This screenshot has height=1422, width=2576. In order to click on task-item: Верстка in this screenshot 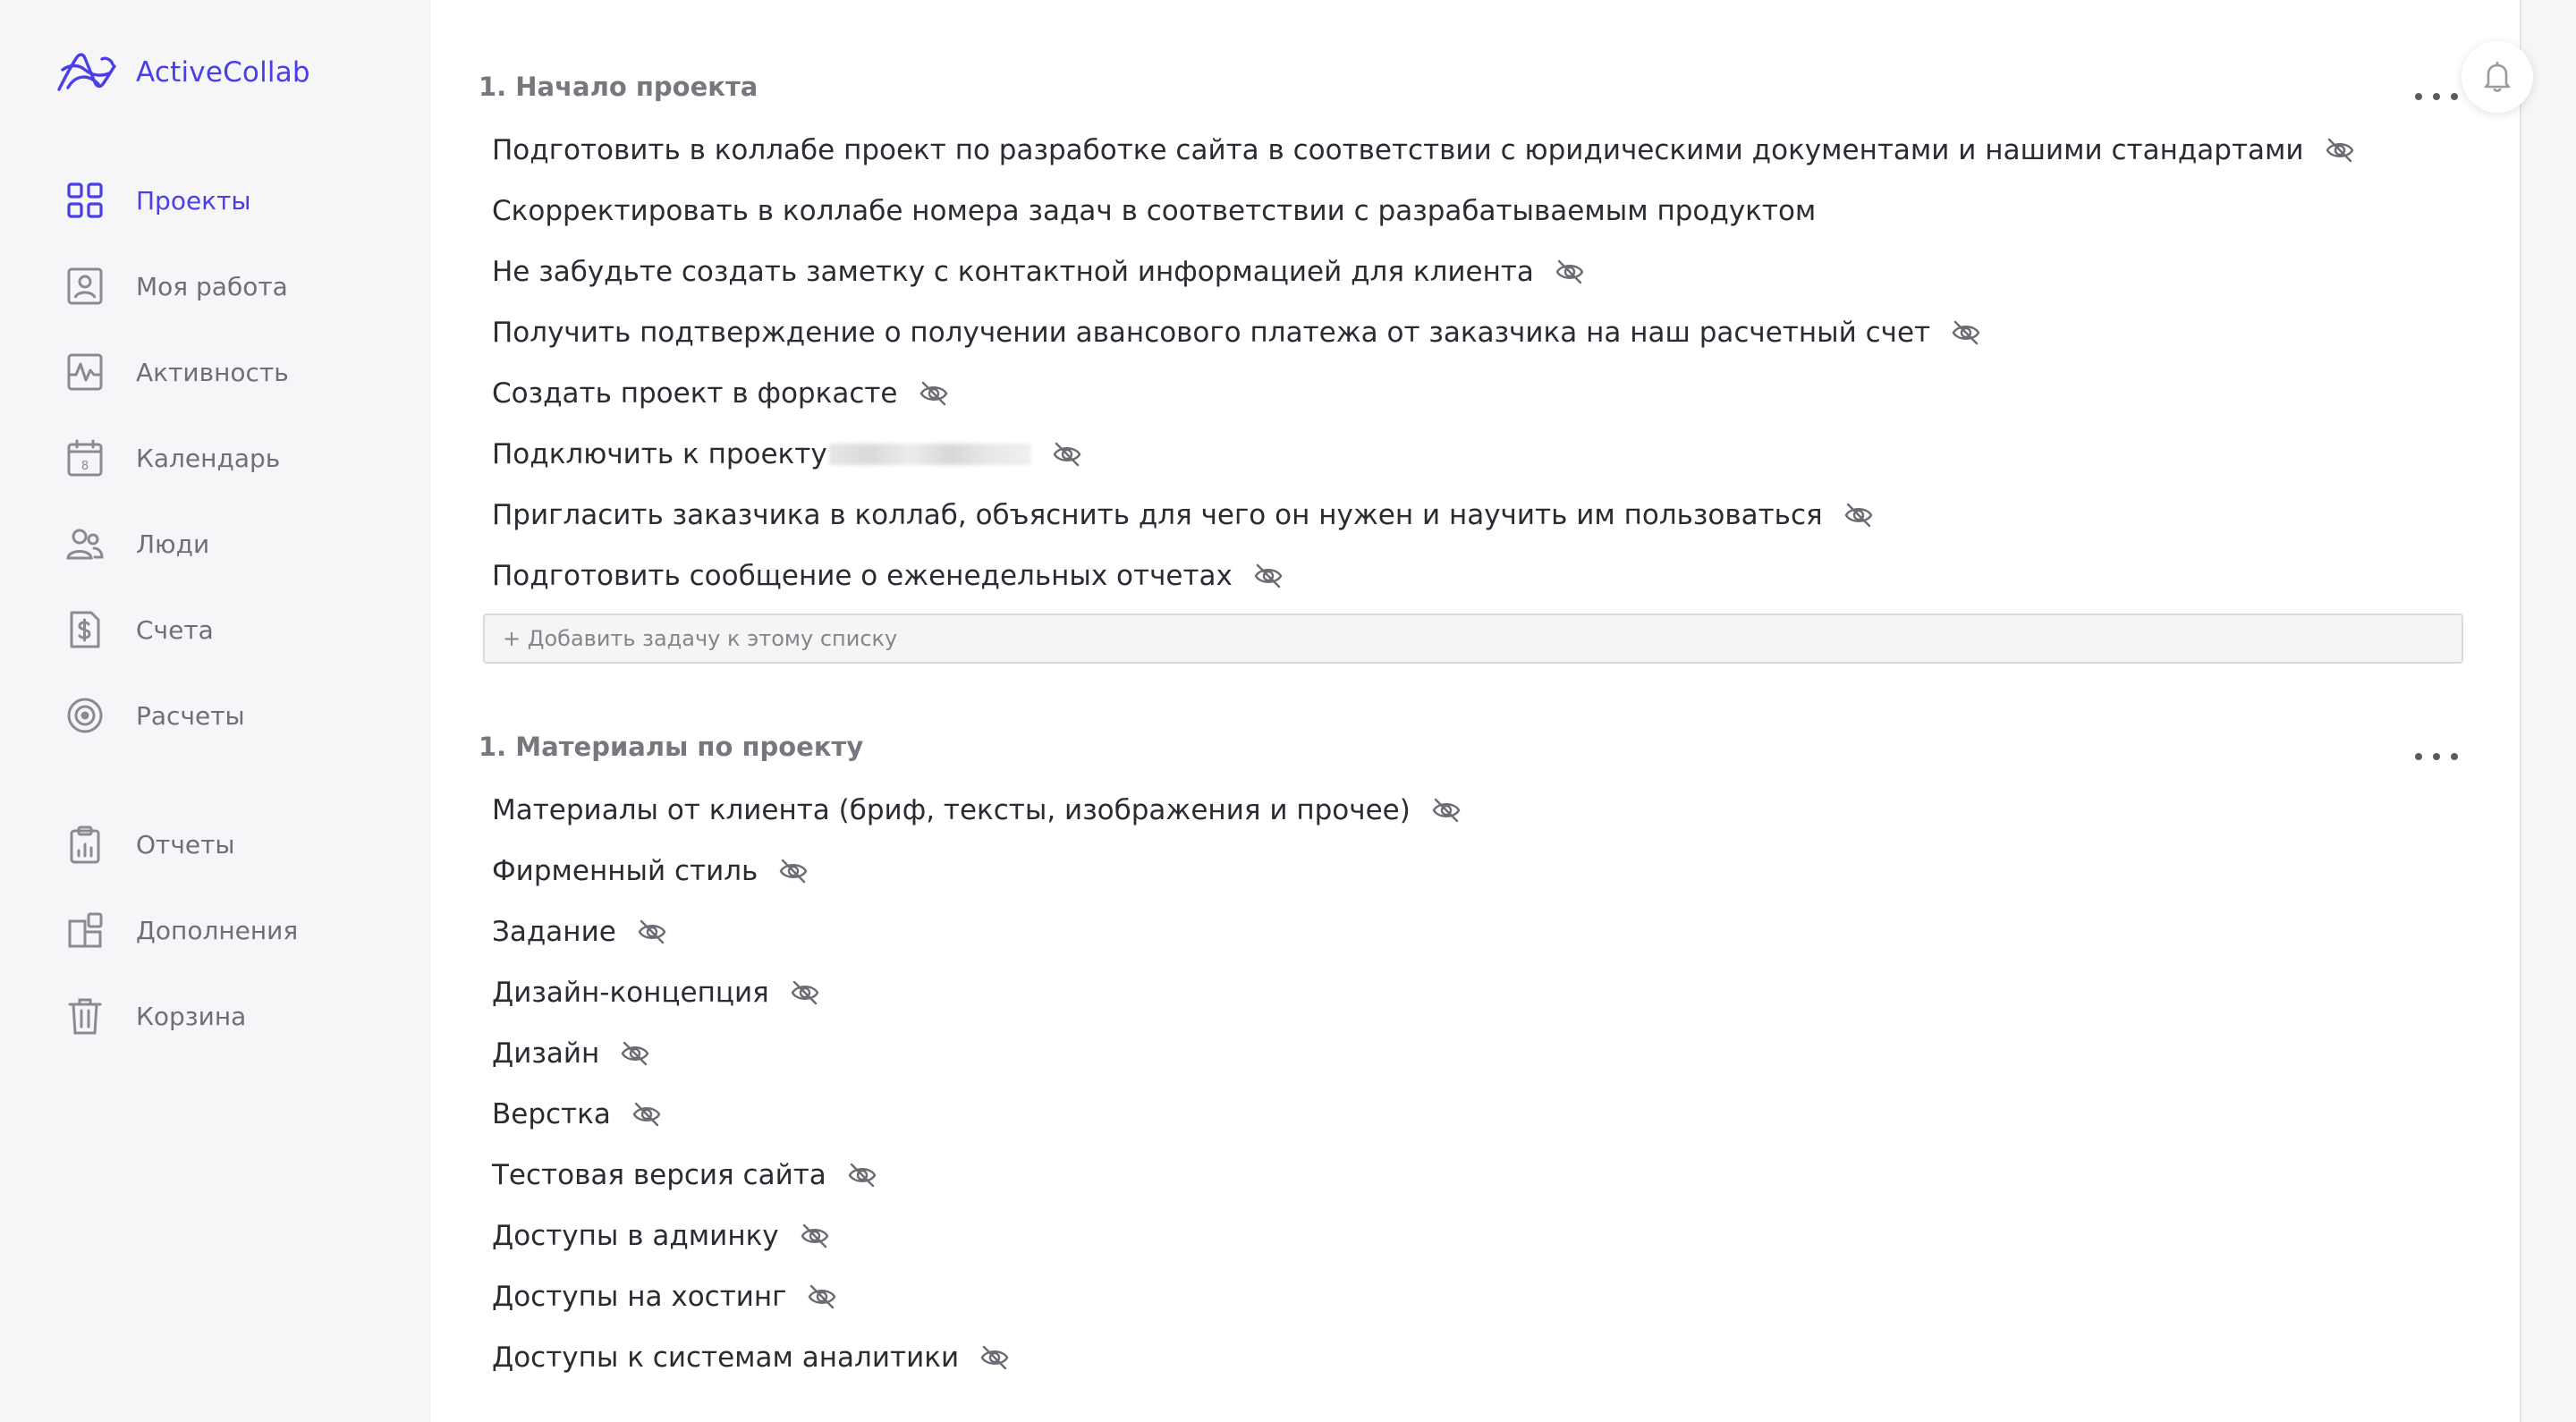, I will do `click(577, 1114)`.